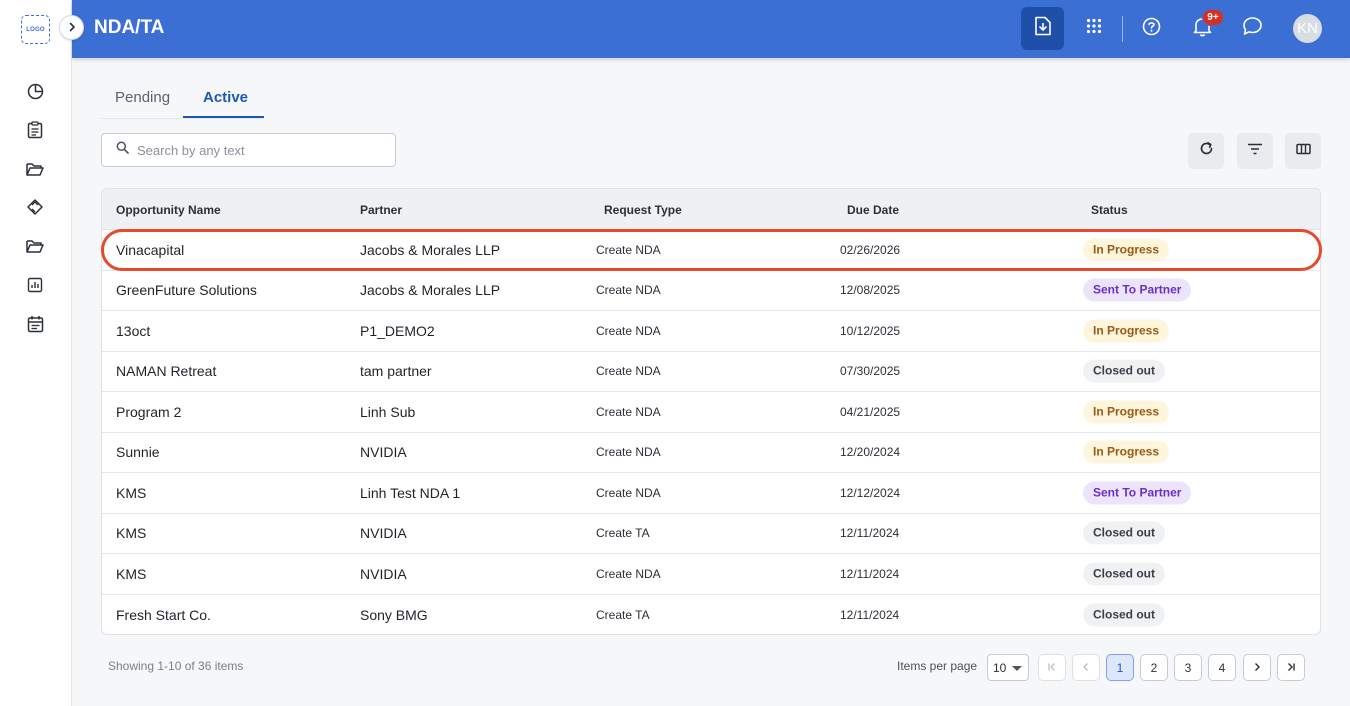  Describe the element at coordinates (129, 27) in the screenshot. I see `page-title: NDA/TA` at that location.